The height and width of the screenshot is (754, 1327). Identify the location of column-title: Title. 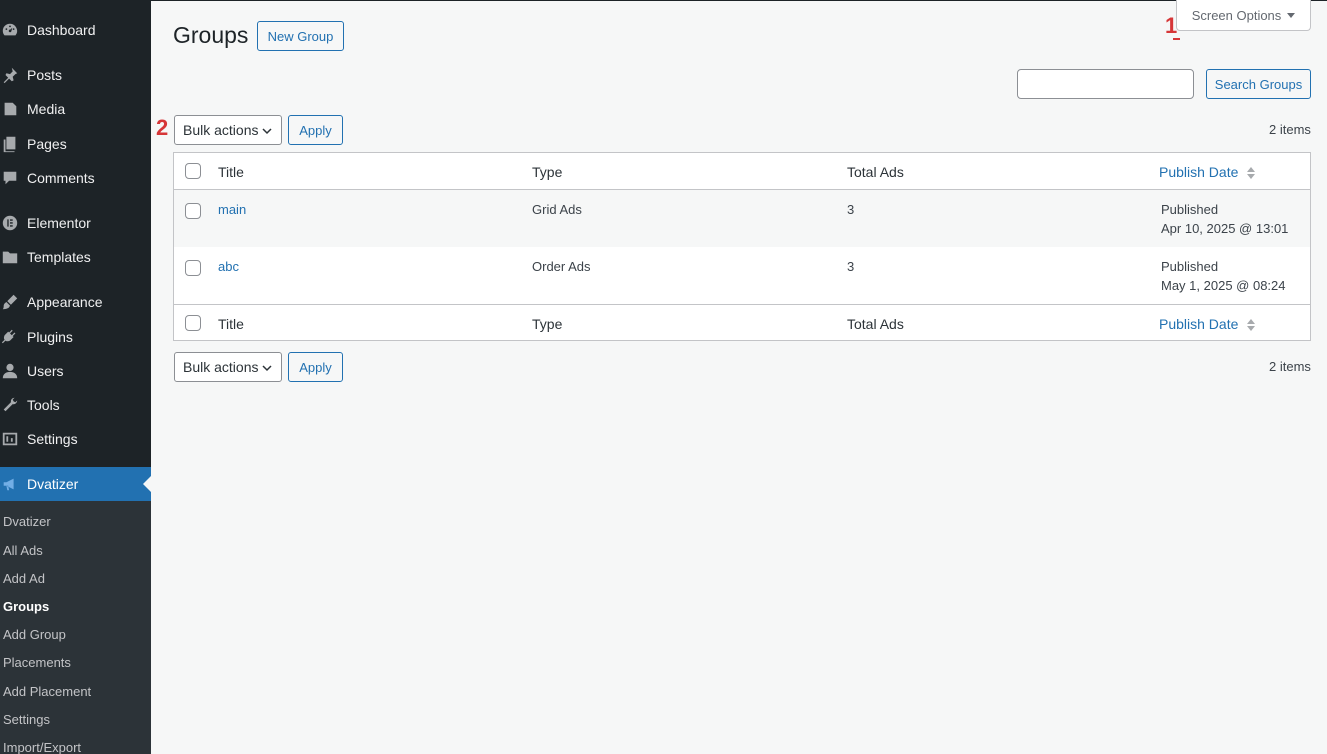
(231, 172).